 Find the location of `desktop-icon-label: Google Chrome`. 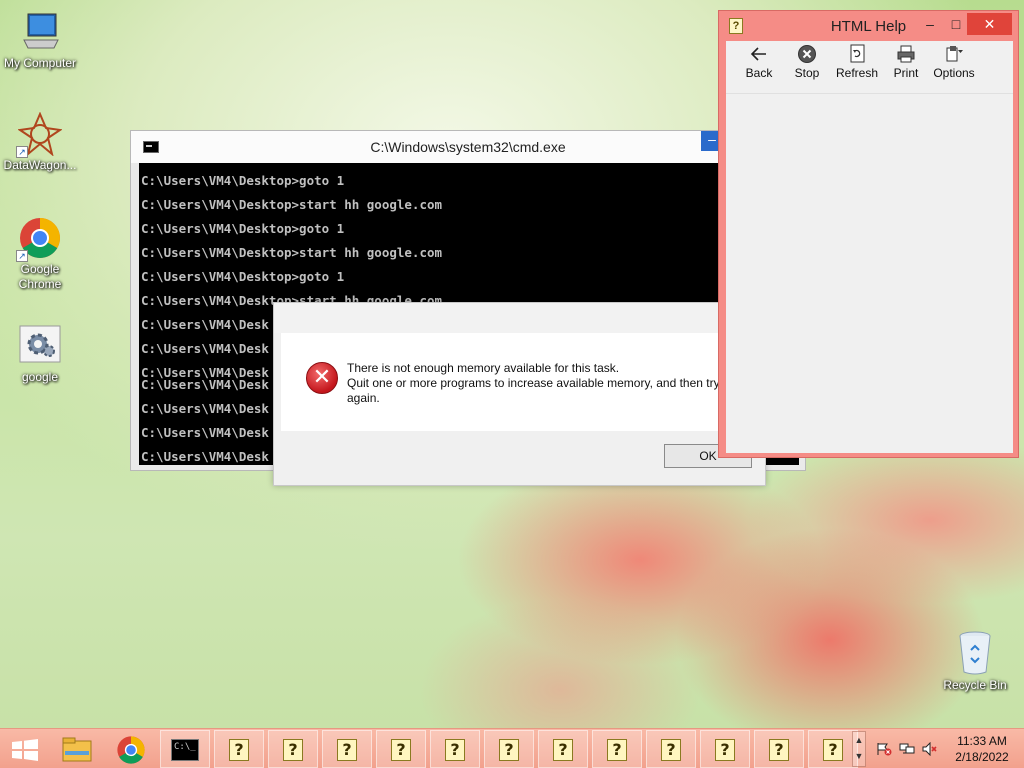

desktop-icon-label: Google Chrome is located at coordinates (40, 276).